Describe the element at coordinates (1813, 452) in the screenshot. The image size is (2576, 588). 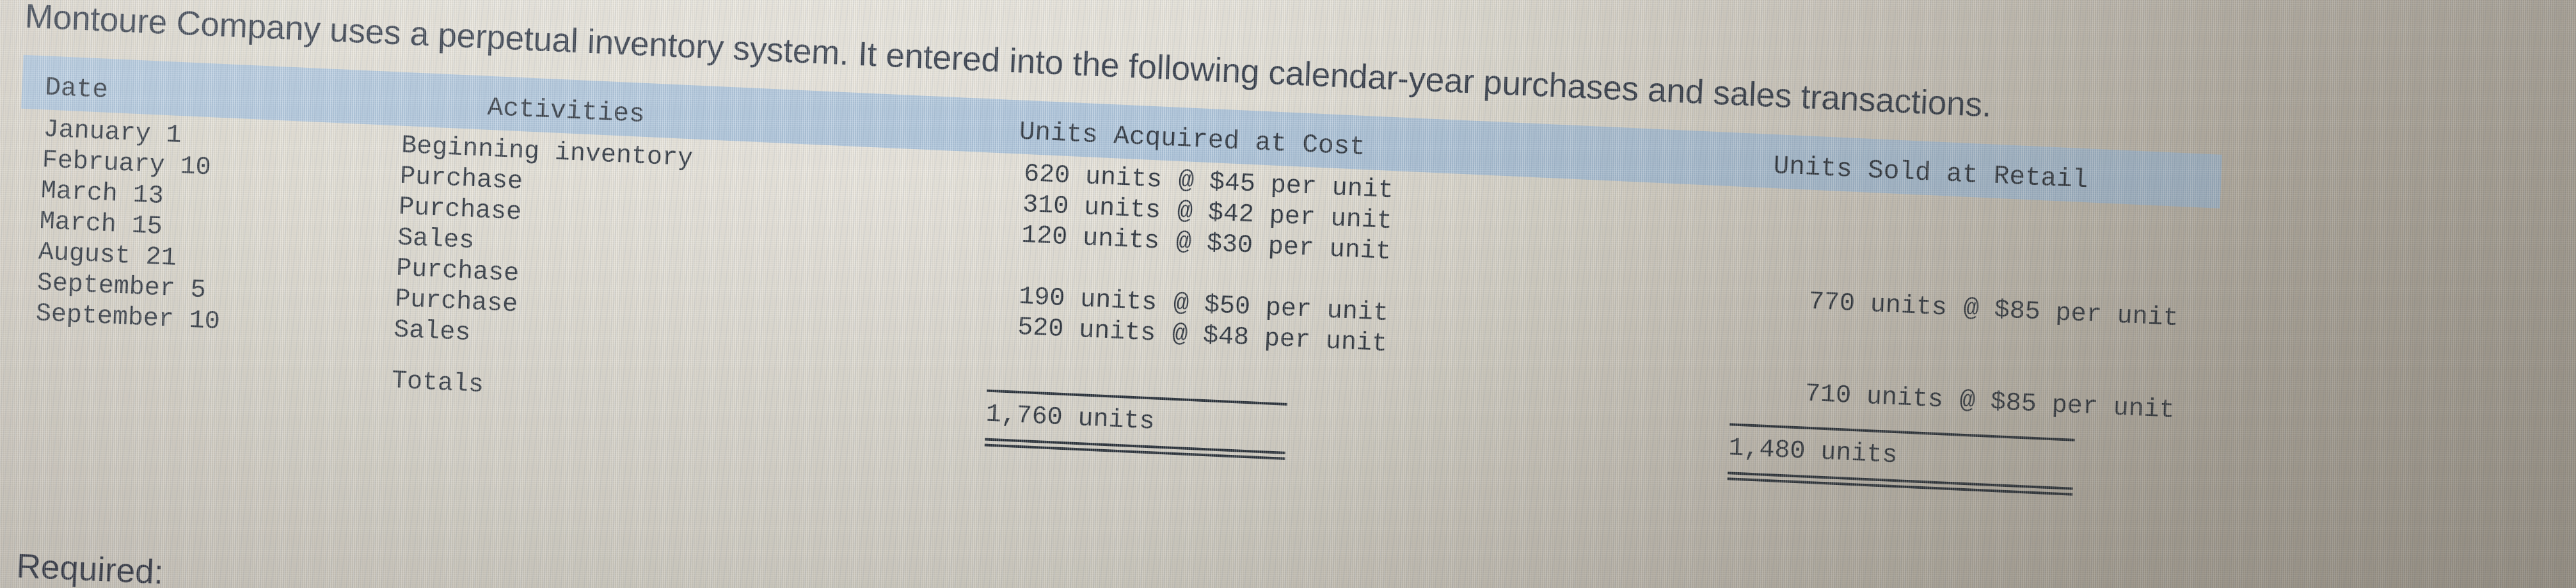
I see `total-sold-value: 1,480 units` at that location.